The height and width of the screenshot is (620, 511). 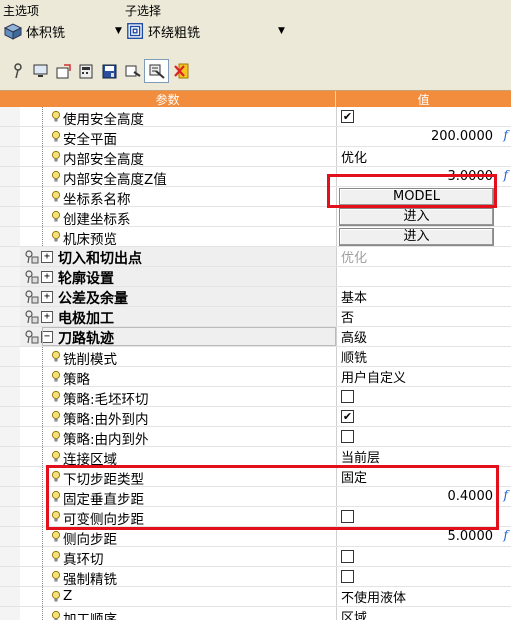 I want to click on value-cell: 5.0000 f, so click(x=424, y=536).